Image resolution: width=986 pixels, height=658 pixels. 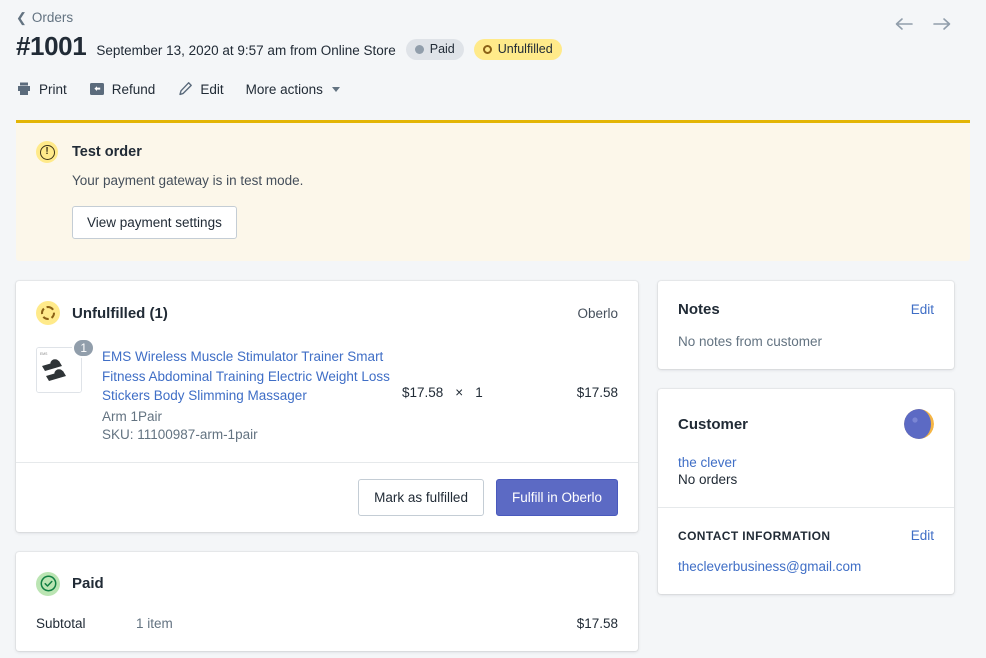 I want to click on customer-title: Customer, so click(x=713, y=424).